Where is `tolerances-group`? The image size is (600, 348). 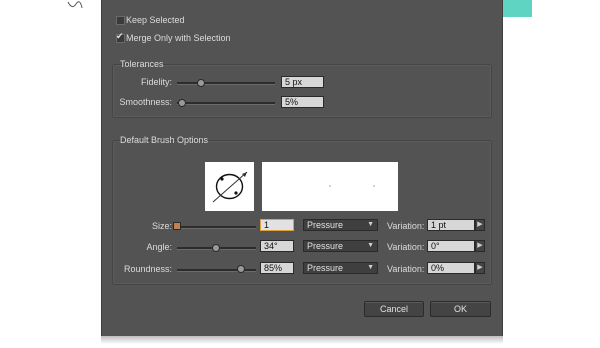
tolerances-group is located at coordinates (302, 91).